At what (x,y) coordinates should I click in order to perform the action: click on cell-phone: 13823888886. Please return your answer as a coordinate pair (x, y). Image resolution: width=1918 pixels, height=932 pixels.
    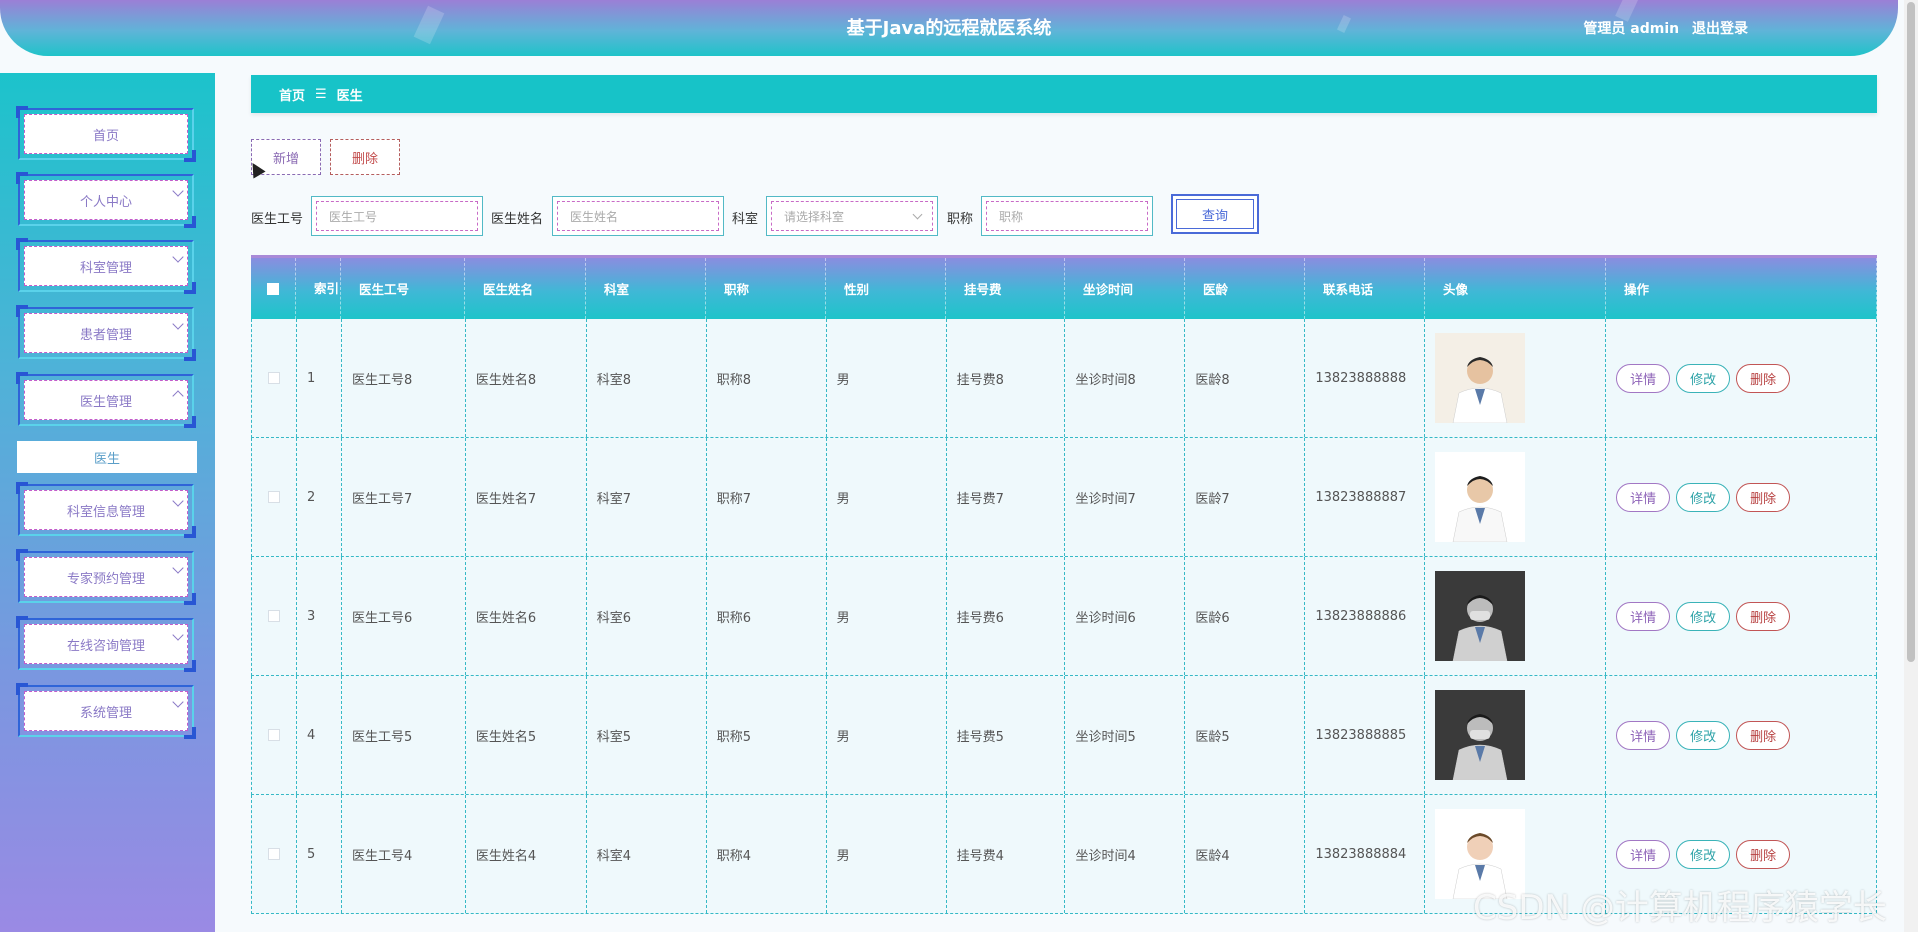
    Looking at the image, I should click on (1365, 616).